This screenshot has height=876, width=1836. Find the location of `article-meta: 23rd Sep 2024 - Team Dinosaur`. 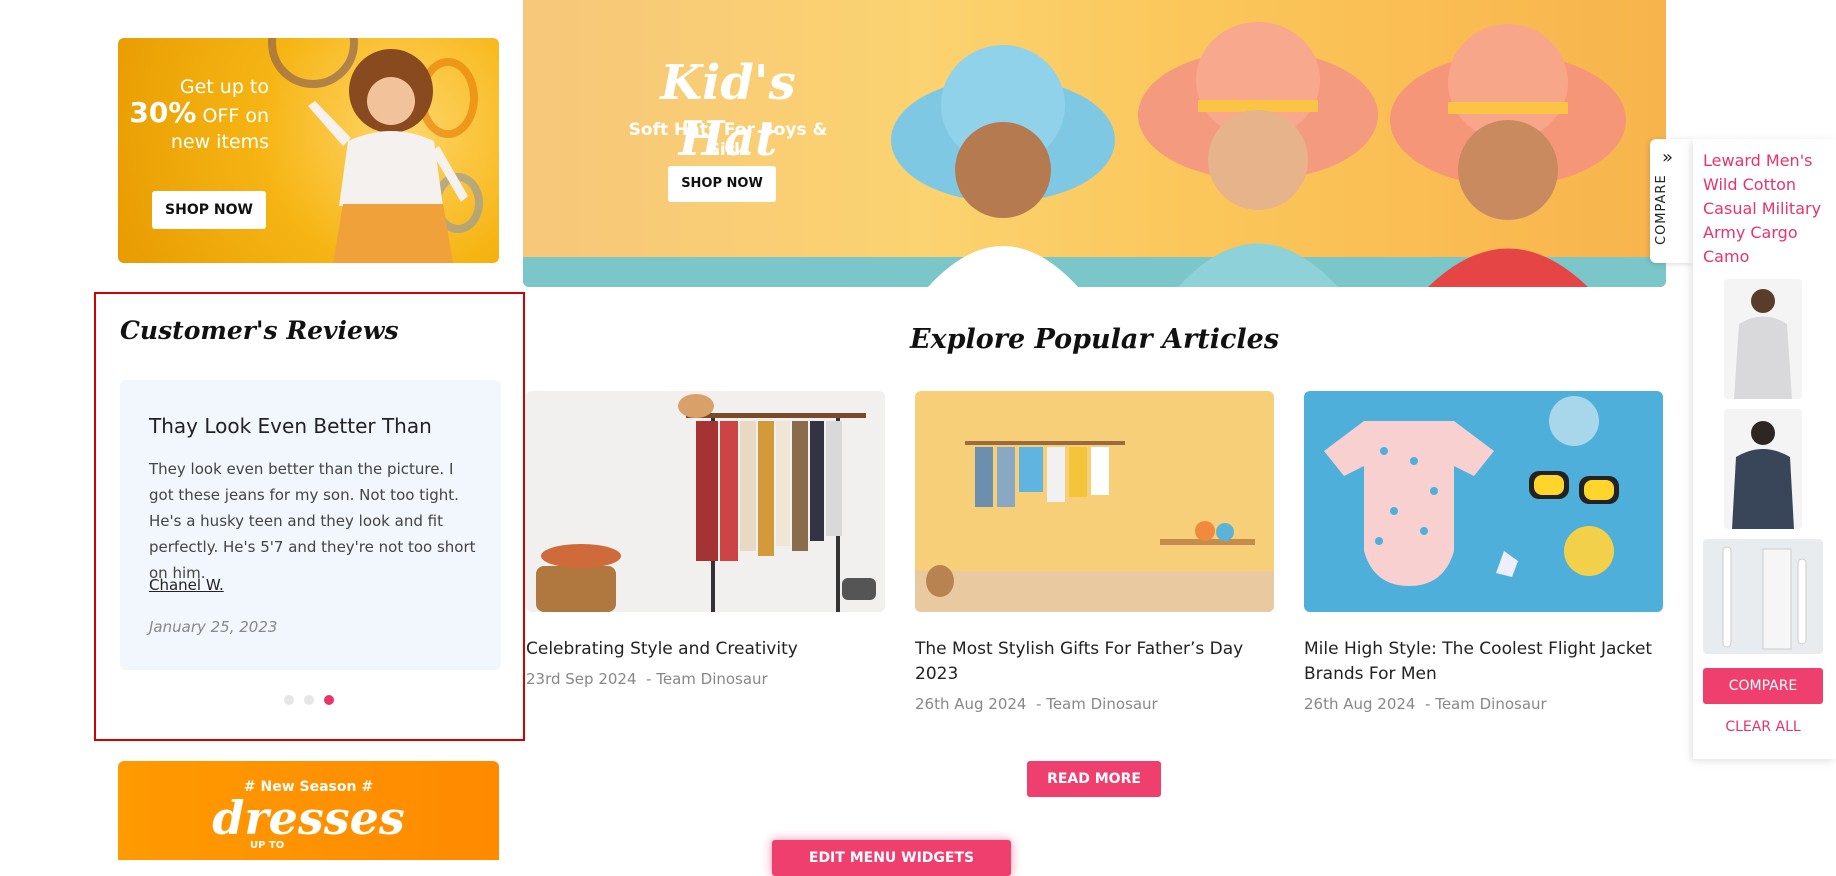

article-meta: 23rd Sep 2024 - Team Dinosaur is located at coordinates (705, 679).